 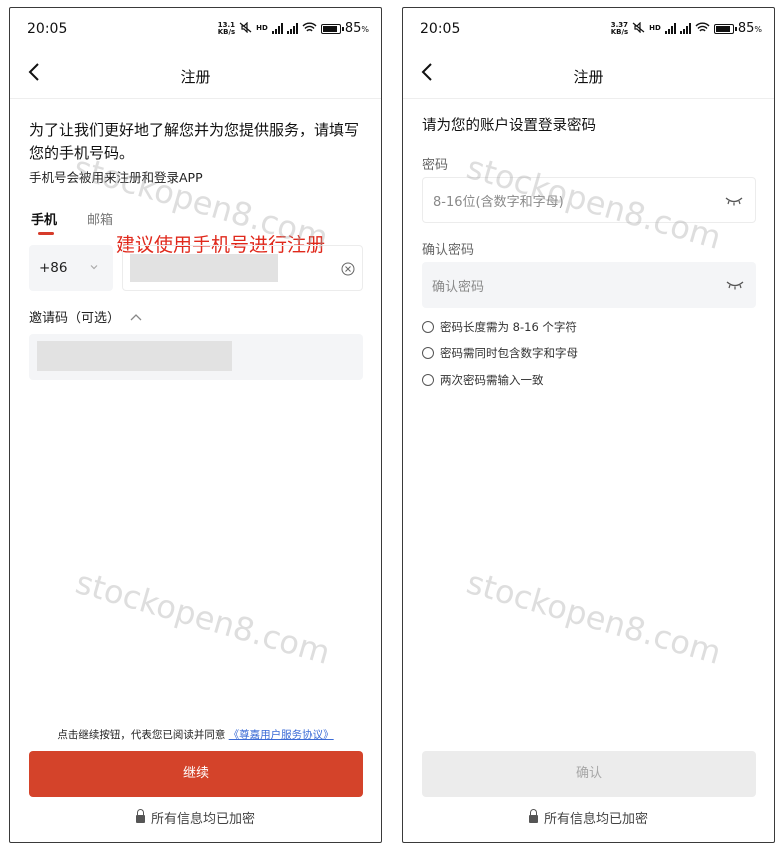 What do you see at coordinates (348, 269) in the screenshot?
I see `clear-icon` at bounding box center [348, 269].